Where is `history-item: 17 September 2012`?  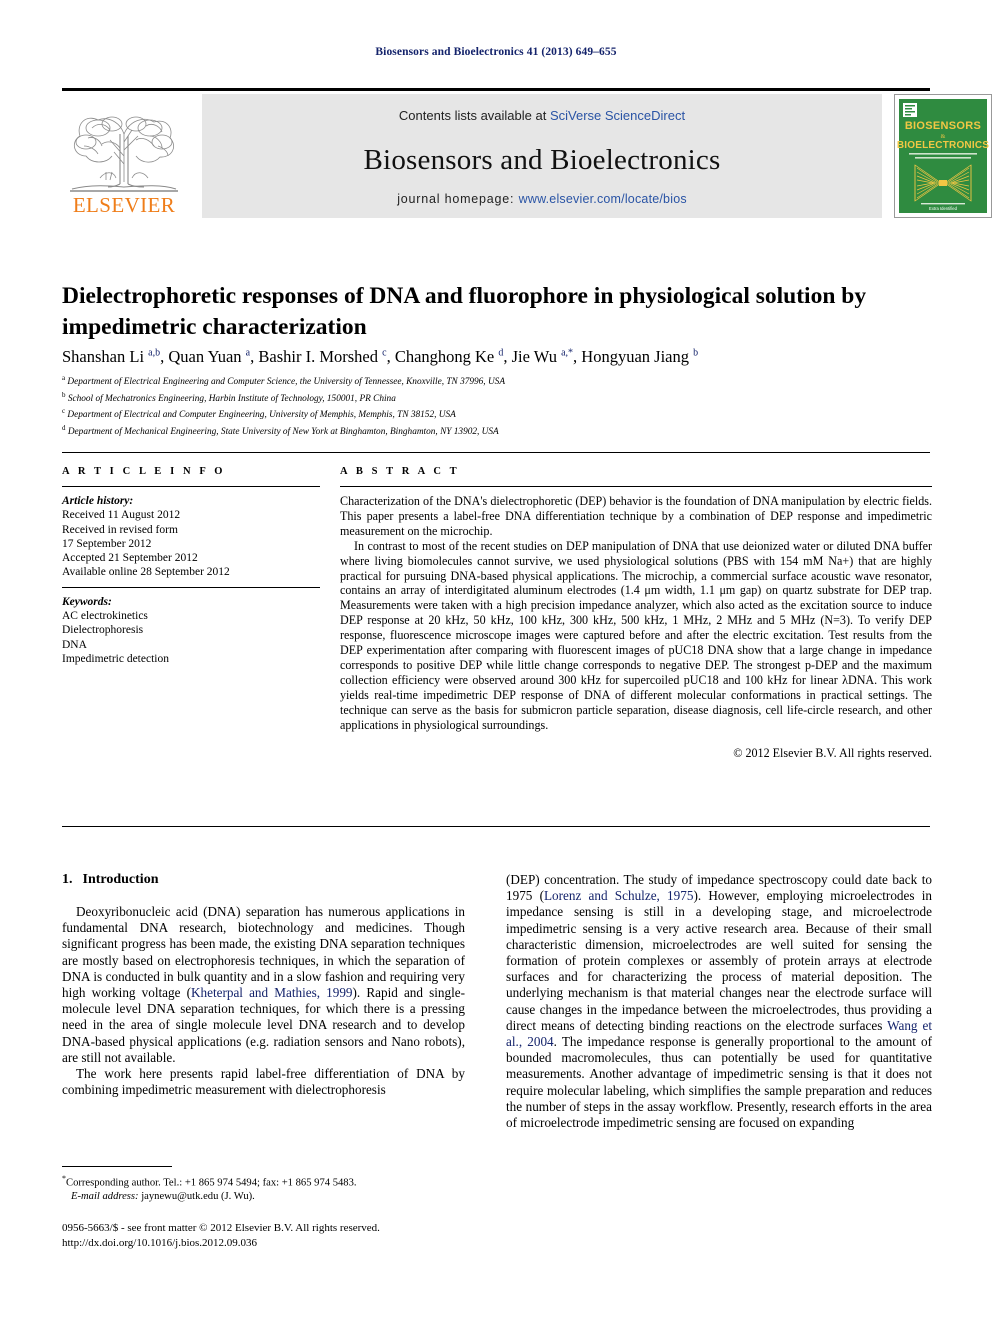
history-item: 17 September 2012 is located at coordinates (107, 543).